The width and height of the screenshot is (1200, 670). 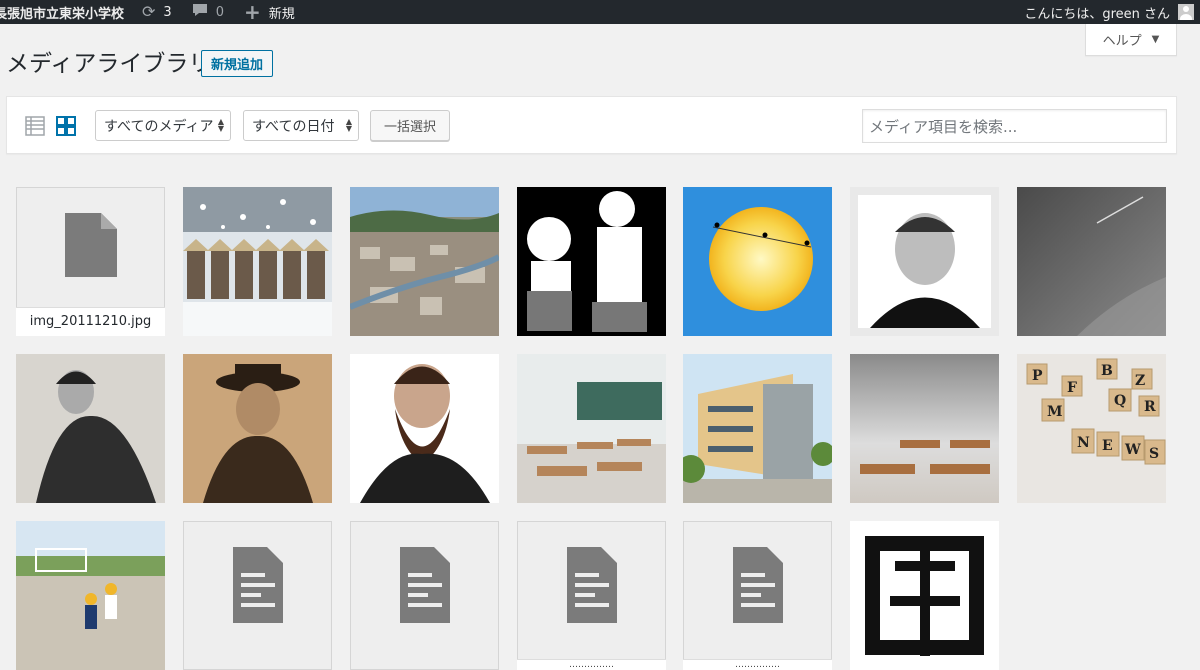 I want to click on media-item-school-building, so click(x=757, y=428).